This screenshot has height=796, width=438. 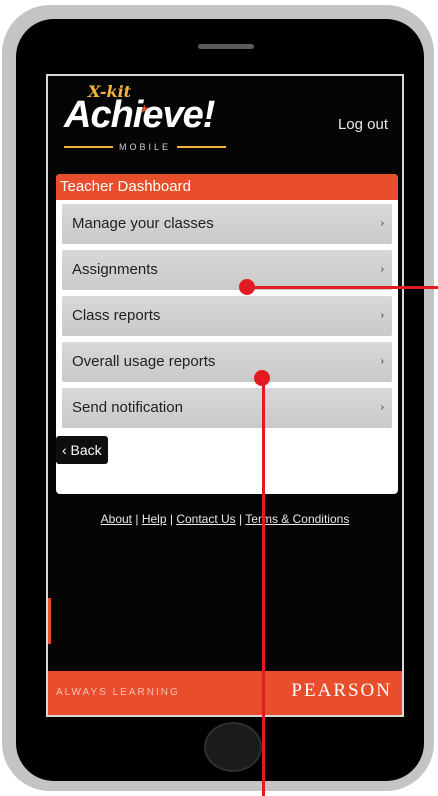 What do you see at coordinates (202, 147) in the screenshot?
I see `logo-line-right` at bounding box center [202, 147].